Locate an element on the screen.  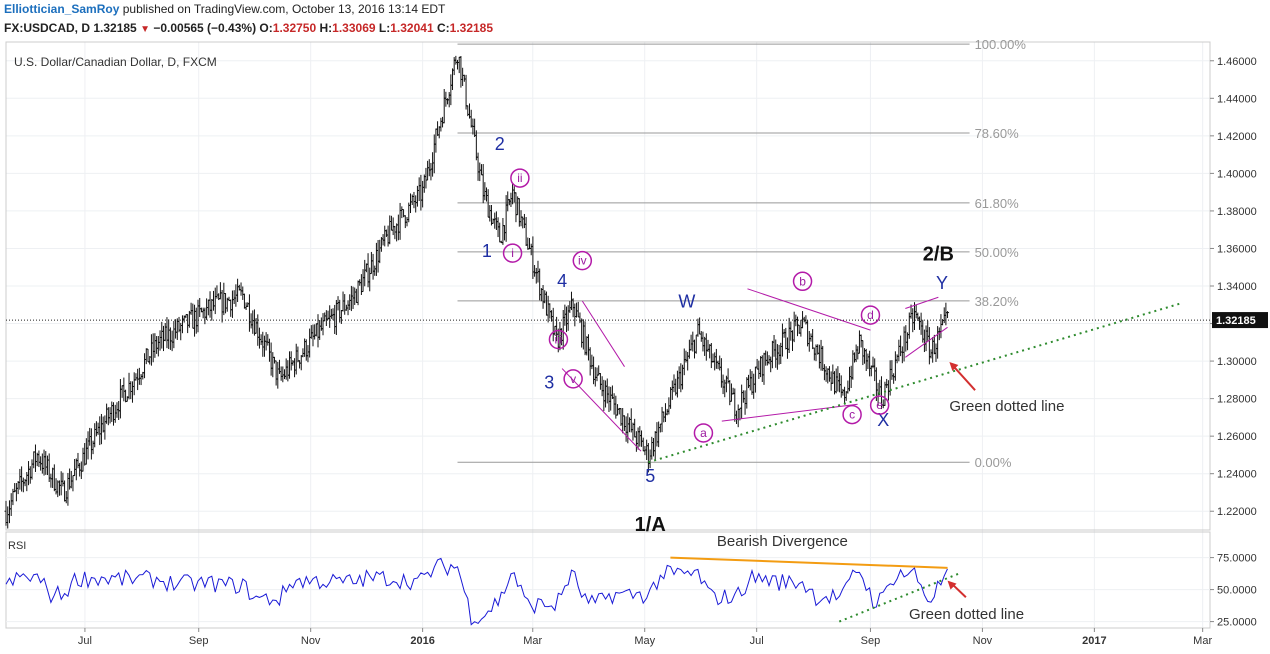
orange-divergence-line is located at coordinates (809, 562).